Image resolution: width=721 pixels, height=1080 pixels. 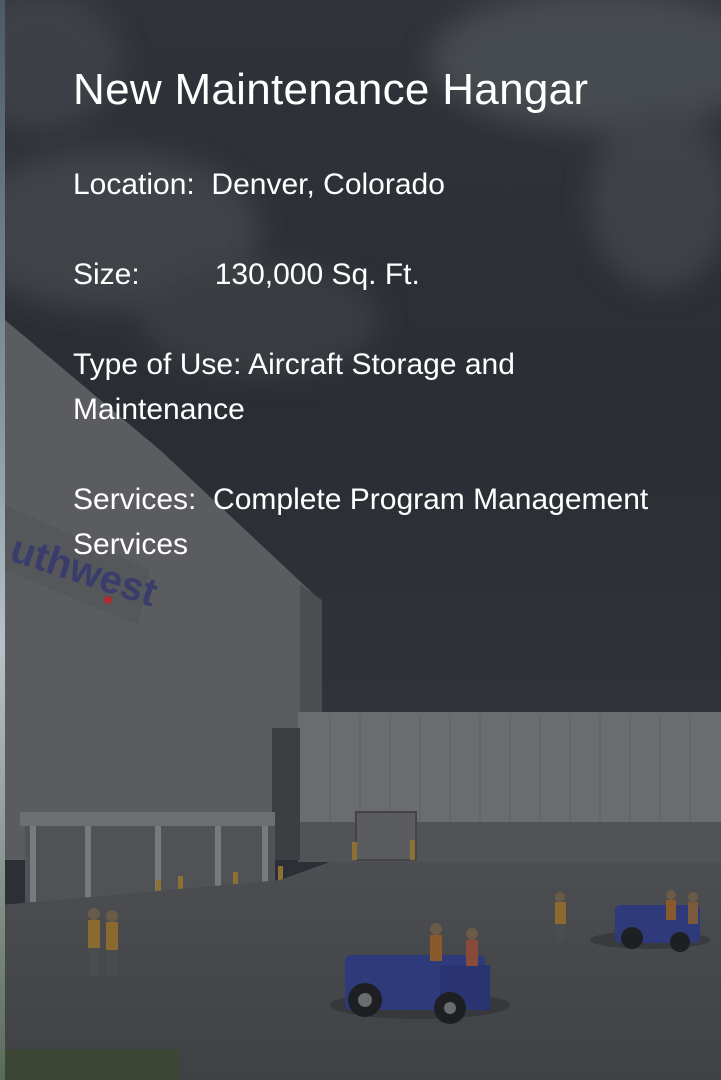 What do you see at coordinates (420, 989) in the screenshot?
I see `tug-vehicle-front` at bounding box center [420, 989].